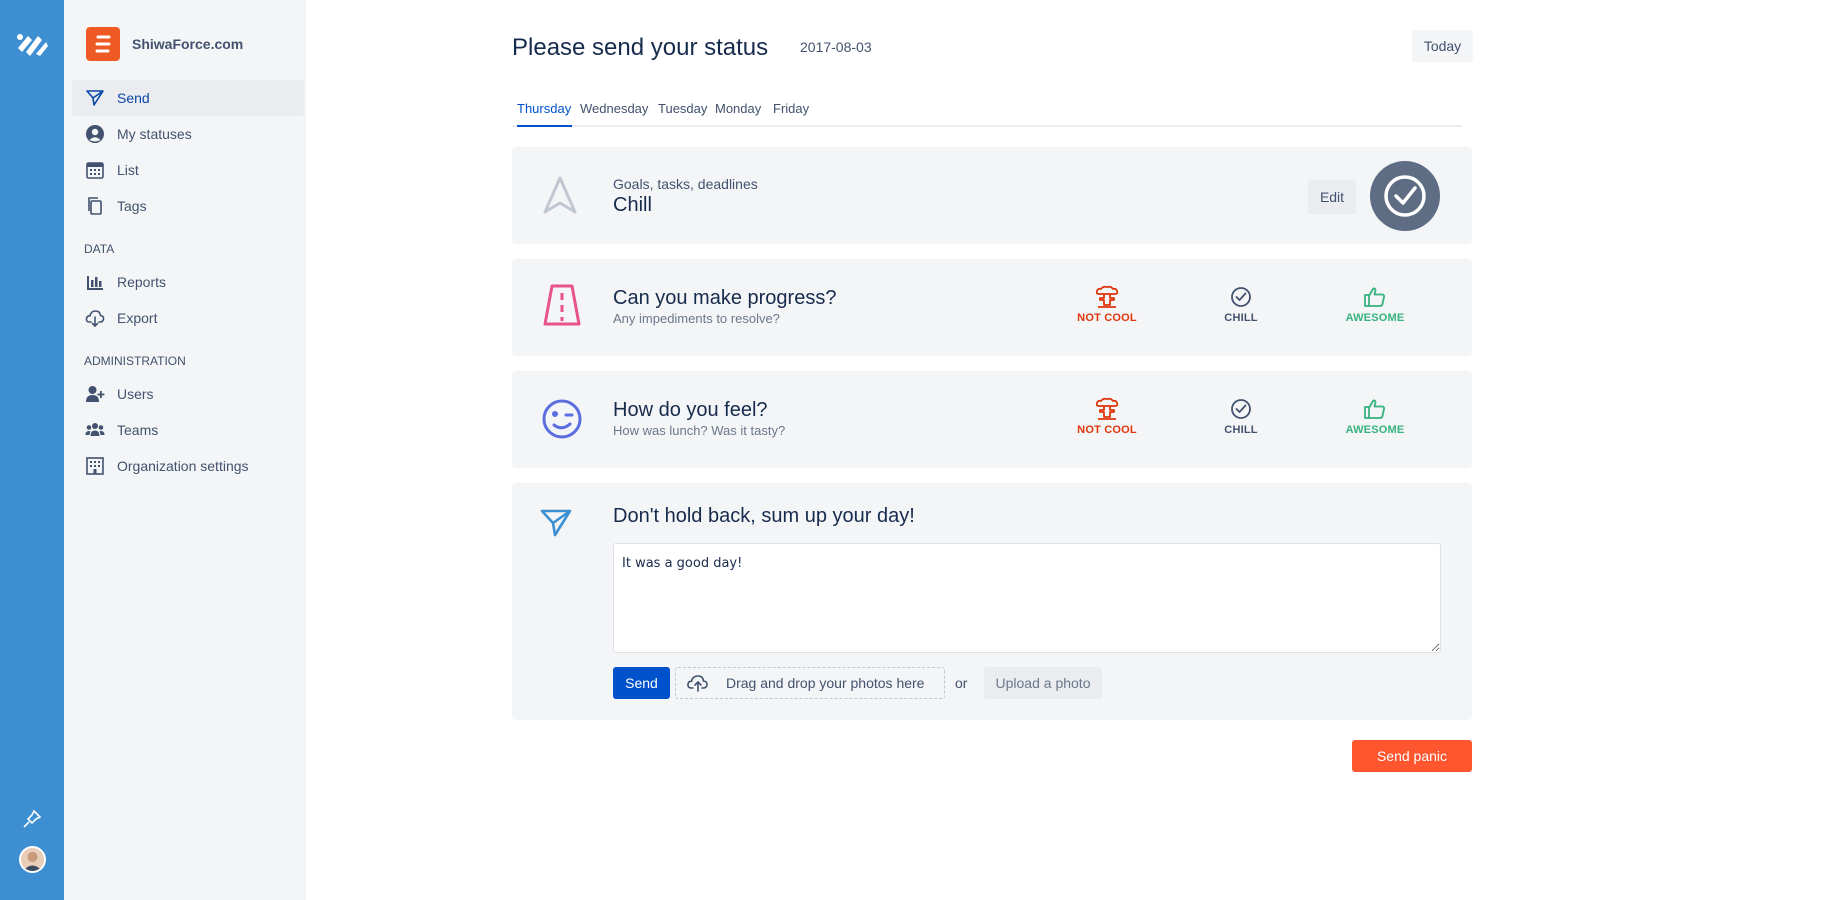 This screenshot has width=1840, height=900. I want to click on feel-title: How do you feel?, so click(690, 410).